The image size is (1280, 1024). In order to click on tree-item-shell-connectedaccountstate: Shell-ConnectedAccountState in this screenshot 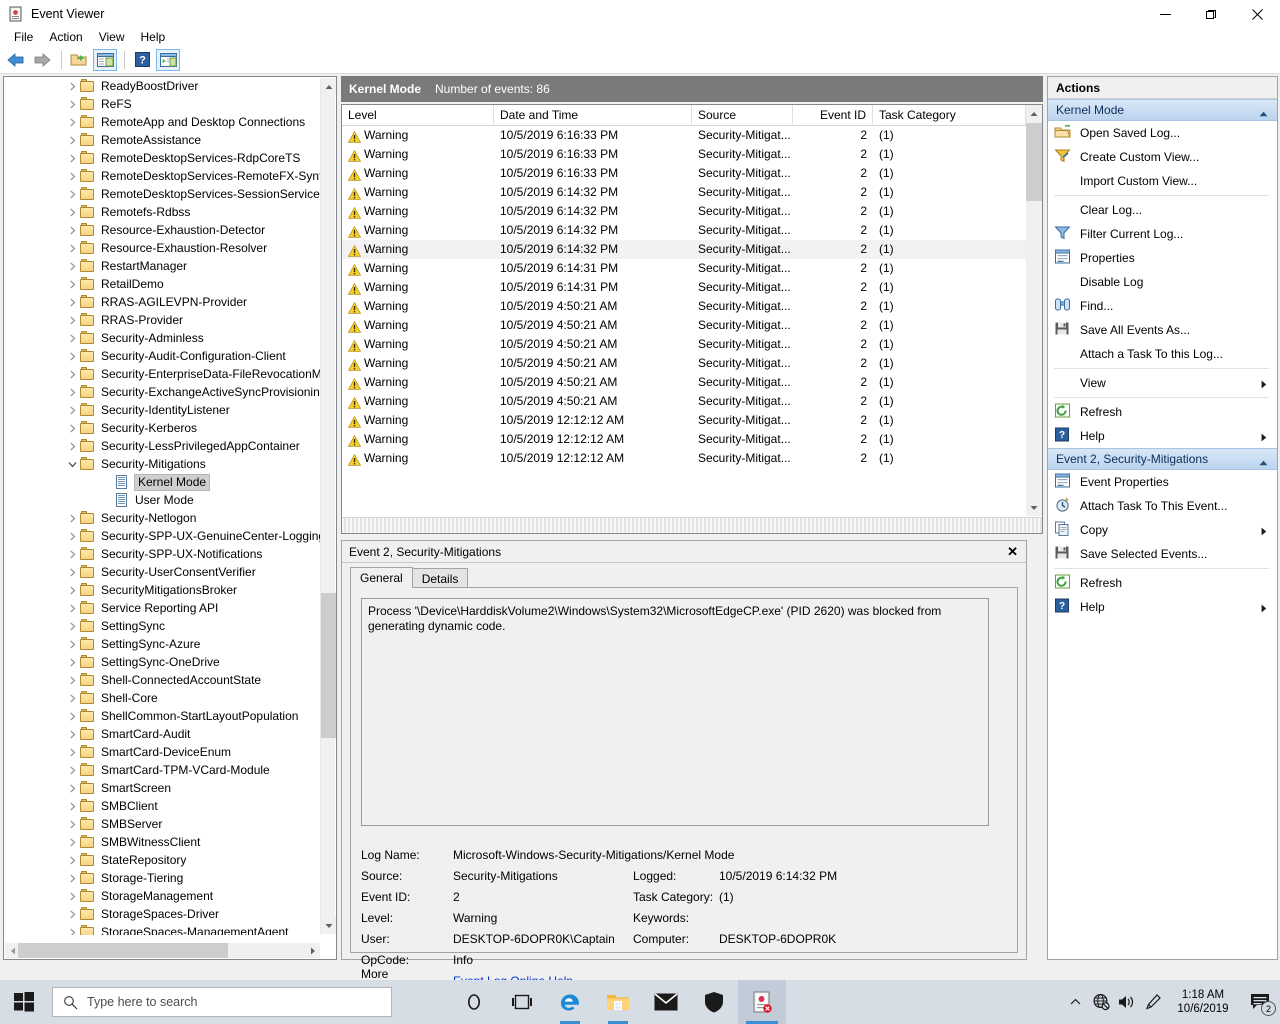, I will do `click(162, 680)`.